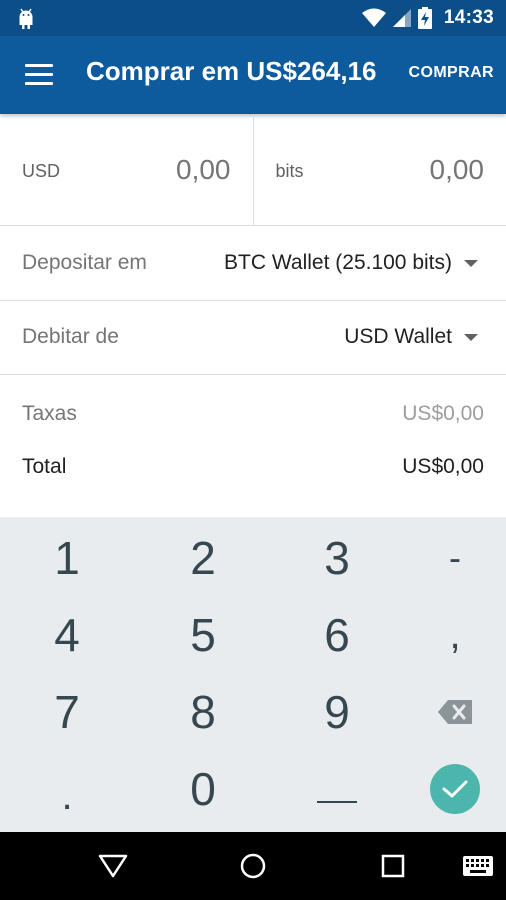 Image resolution: width=506 pixels, height=900 pixels. What do you see at coordinates (253, 338) in the screenshot?
I see `debit-row: Debitar de USD Wallet` at bounding box center [253, 338].